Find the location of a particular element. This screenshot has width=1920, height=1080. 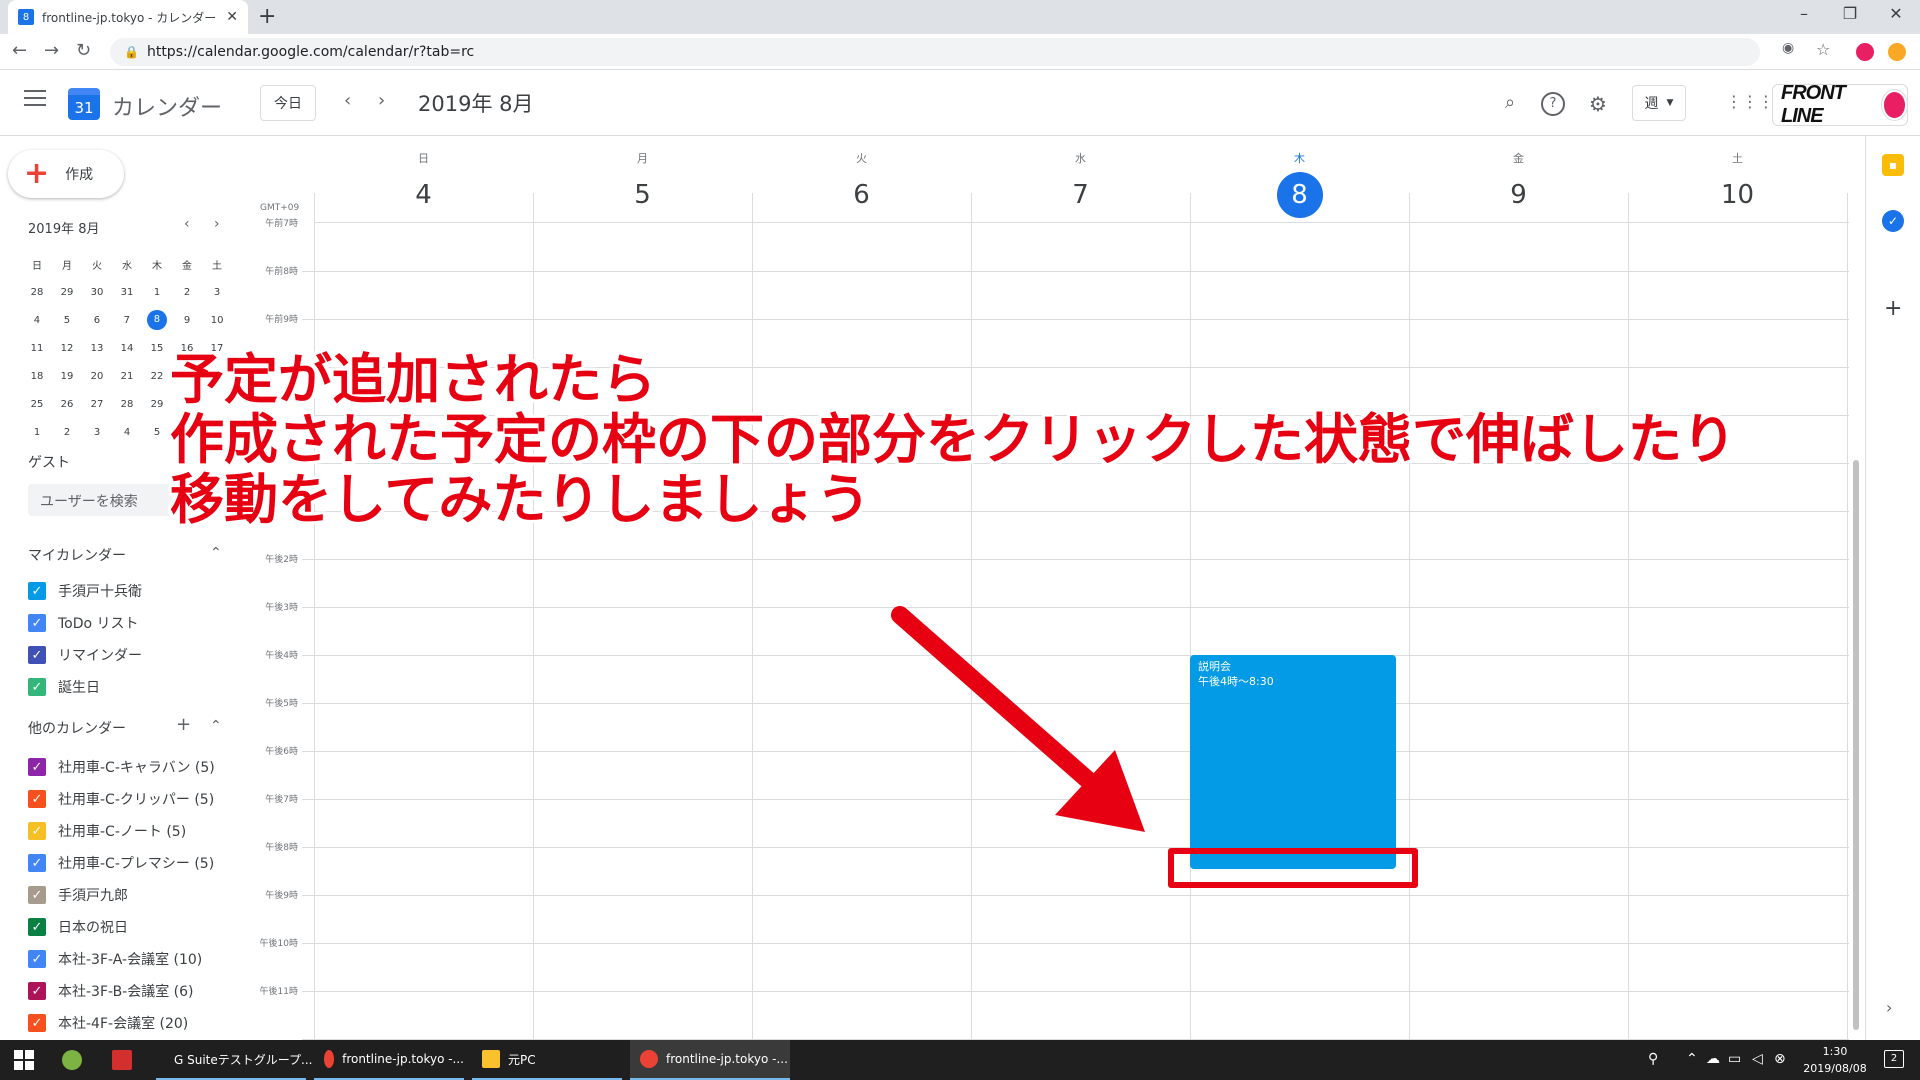

my-calendars-label: マイカレンダー is located at coordinates (77, 555).